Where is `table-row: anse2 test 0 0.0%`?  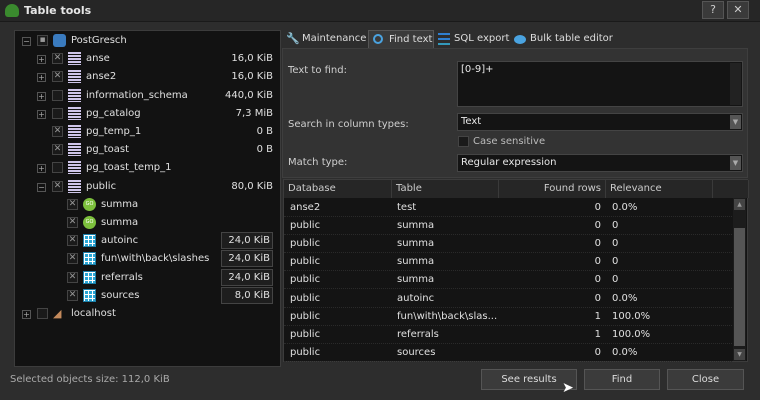
table-row: anse2 test 0 0.0% is located at coordinates (508, 208).